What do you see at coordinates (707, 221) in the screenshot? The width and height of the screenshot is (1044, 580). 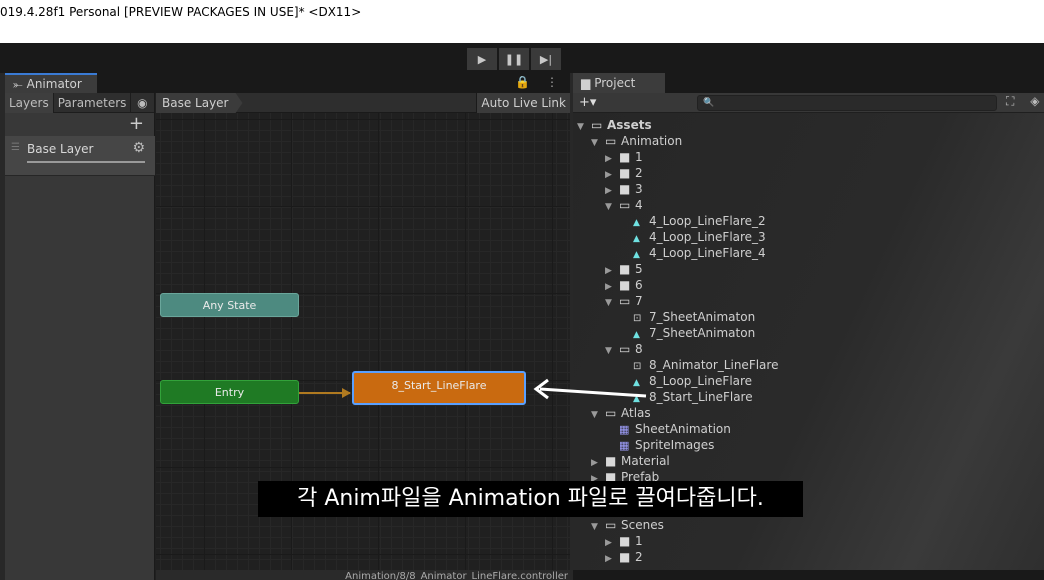 I see `tree-item-label: 4_Loop_LineFlare_2` at bounding box center [707, 221].